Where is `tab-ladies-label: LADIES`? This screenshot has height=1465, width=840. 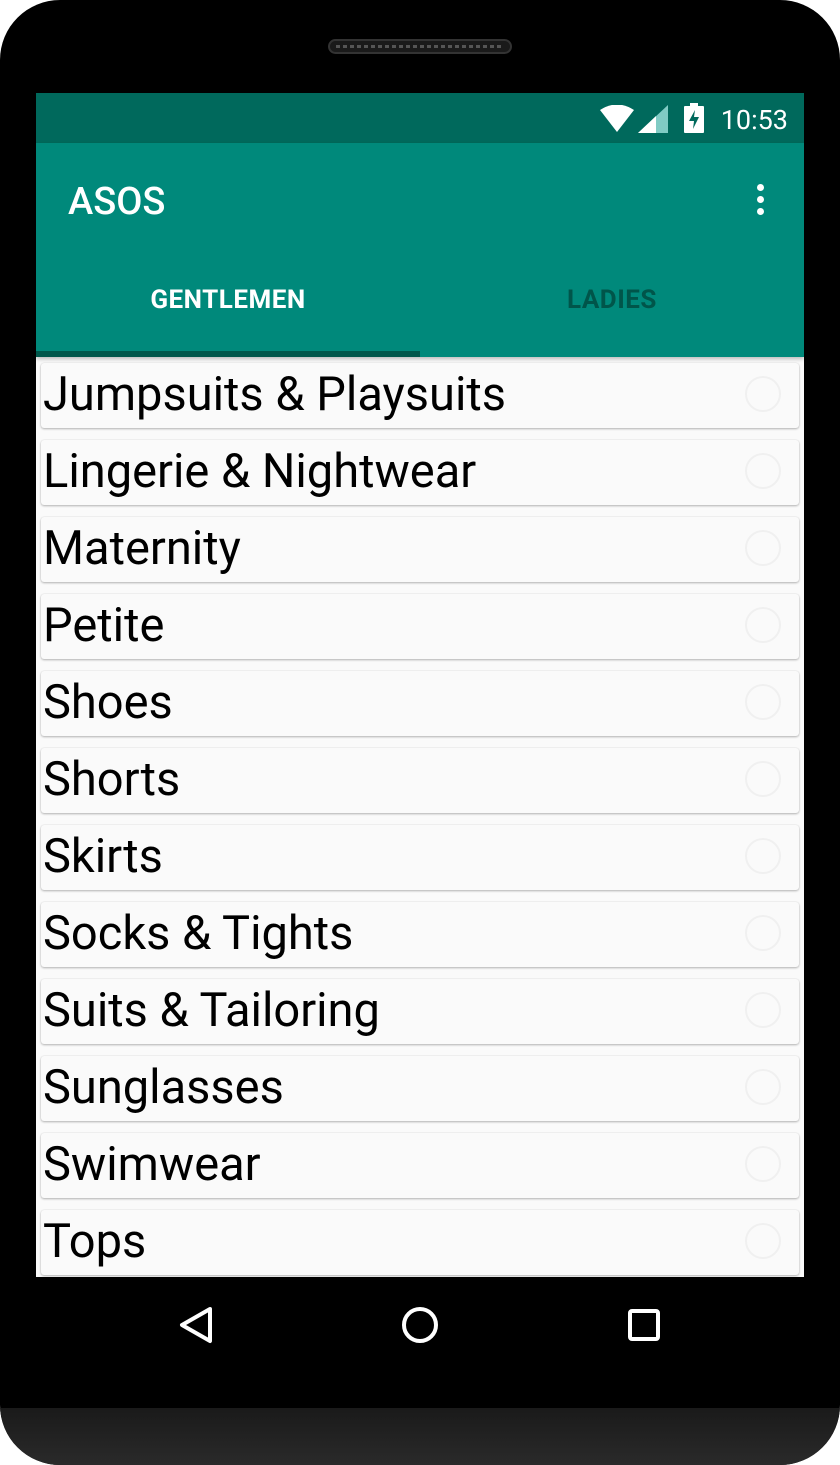
tab-ladies-label: LADIES is located at coordinates (612, 300).